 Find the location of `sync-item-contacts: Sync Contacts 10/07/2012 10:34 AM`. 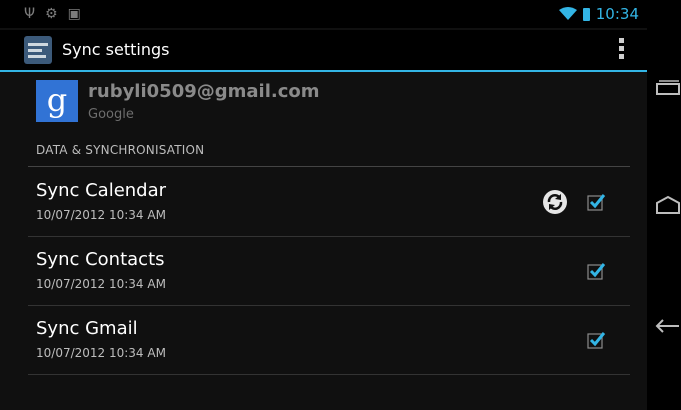

sync-item-contacts: Sync Contacts 10/07/2012 10:34 AM is located at coordinates (329, 271).